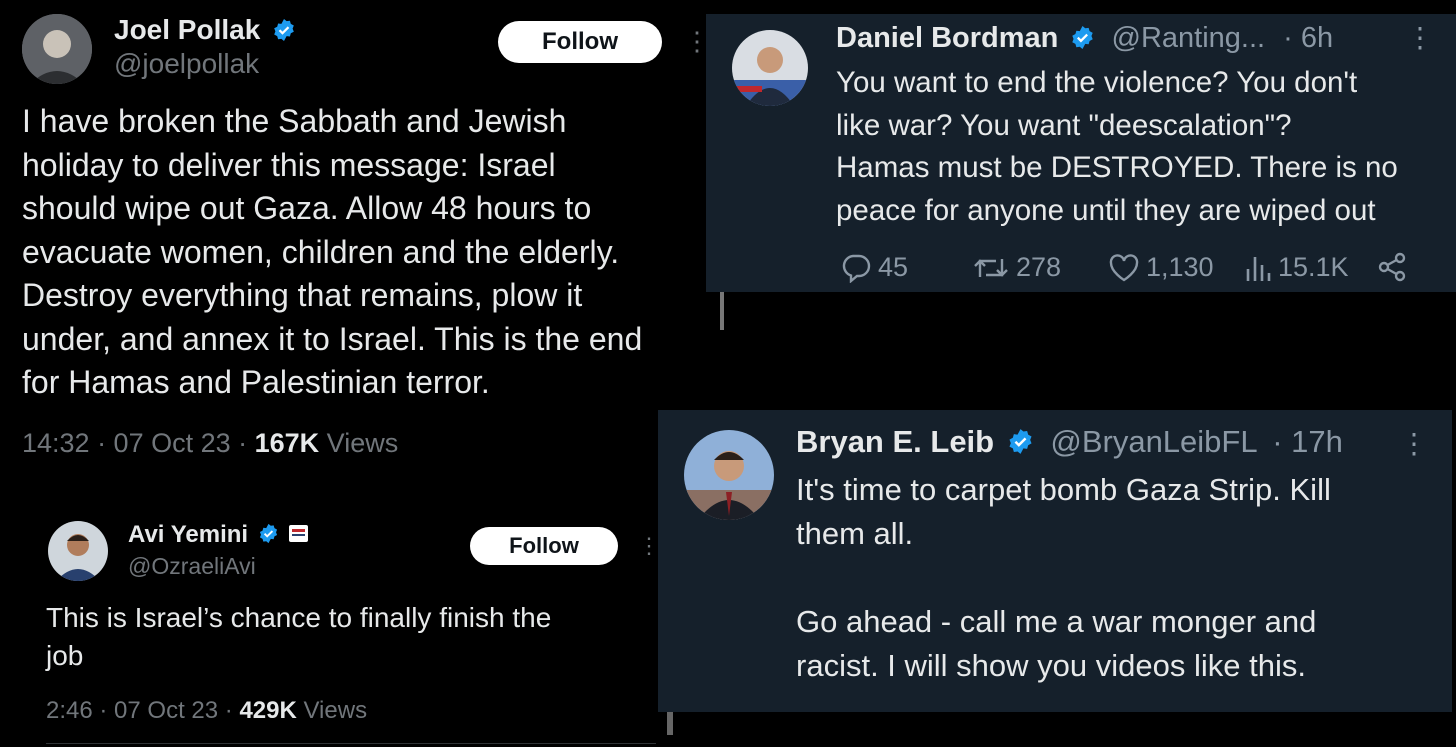 Image resolution: width=1456 pixels, height=747 pixels. I want to click on views-count: 15.1K, so click(1313, 267).